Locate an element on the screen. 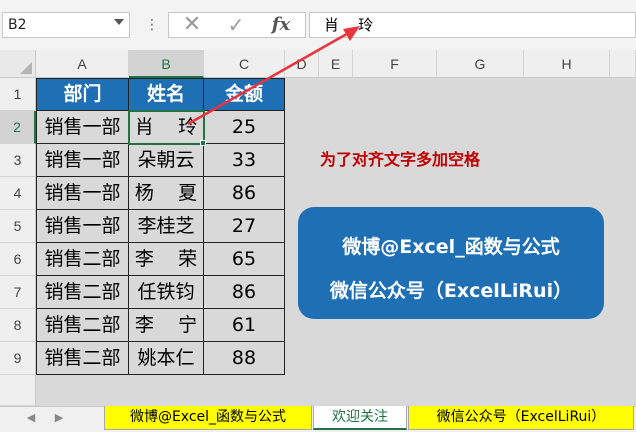  row-header-4: 4 is located at coordinates (18, 193).